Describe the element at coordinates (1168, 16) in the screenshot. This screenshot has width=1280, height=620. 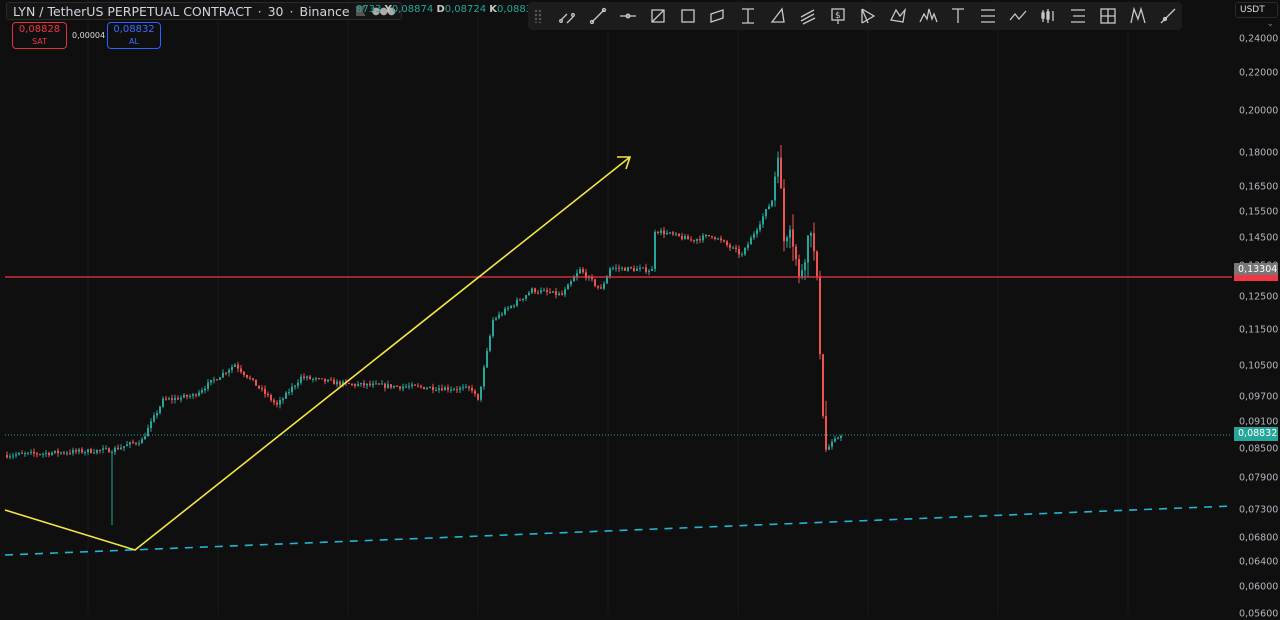
I see `ray-tool-button` at that location.